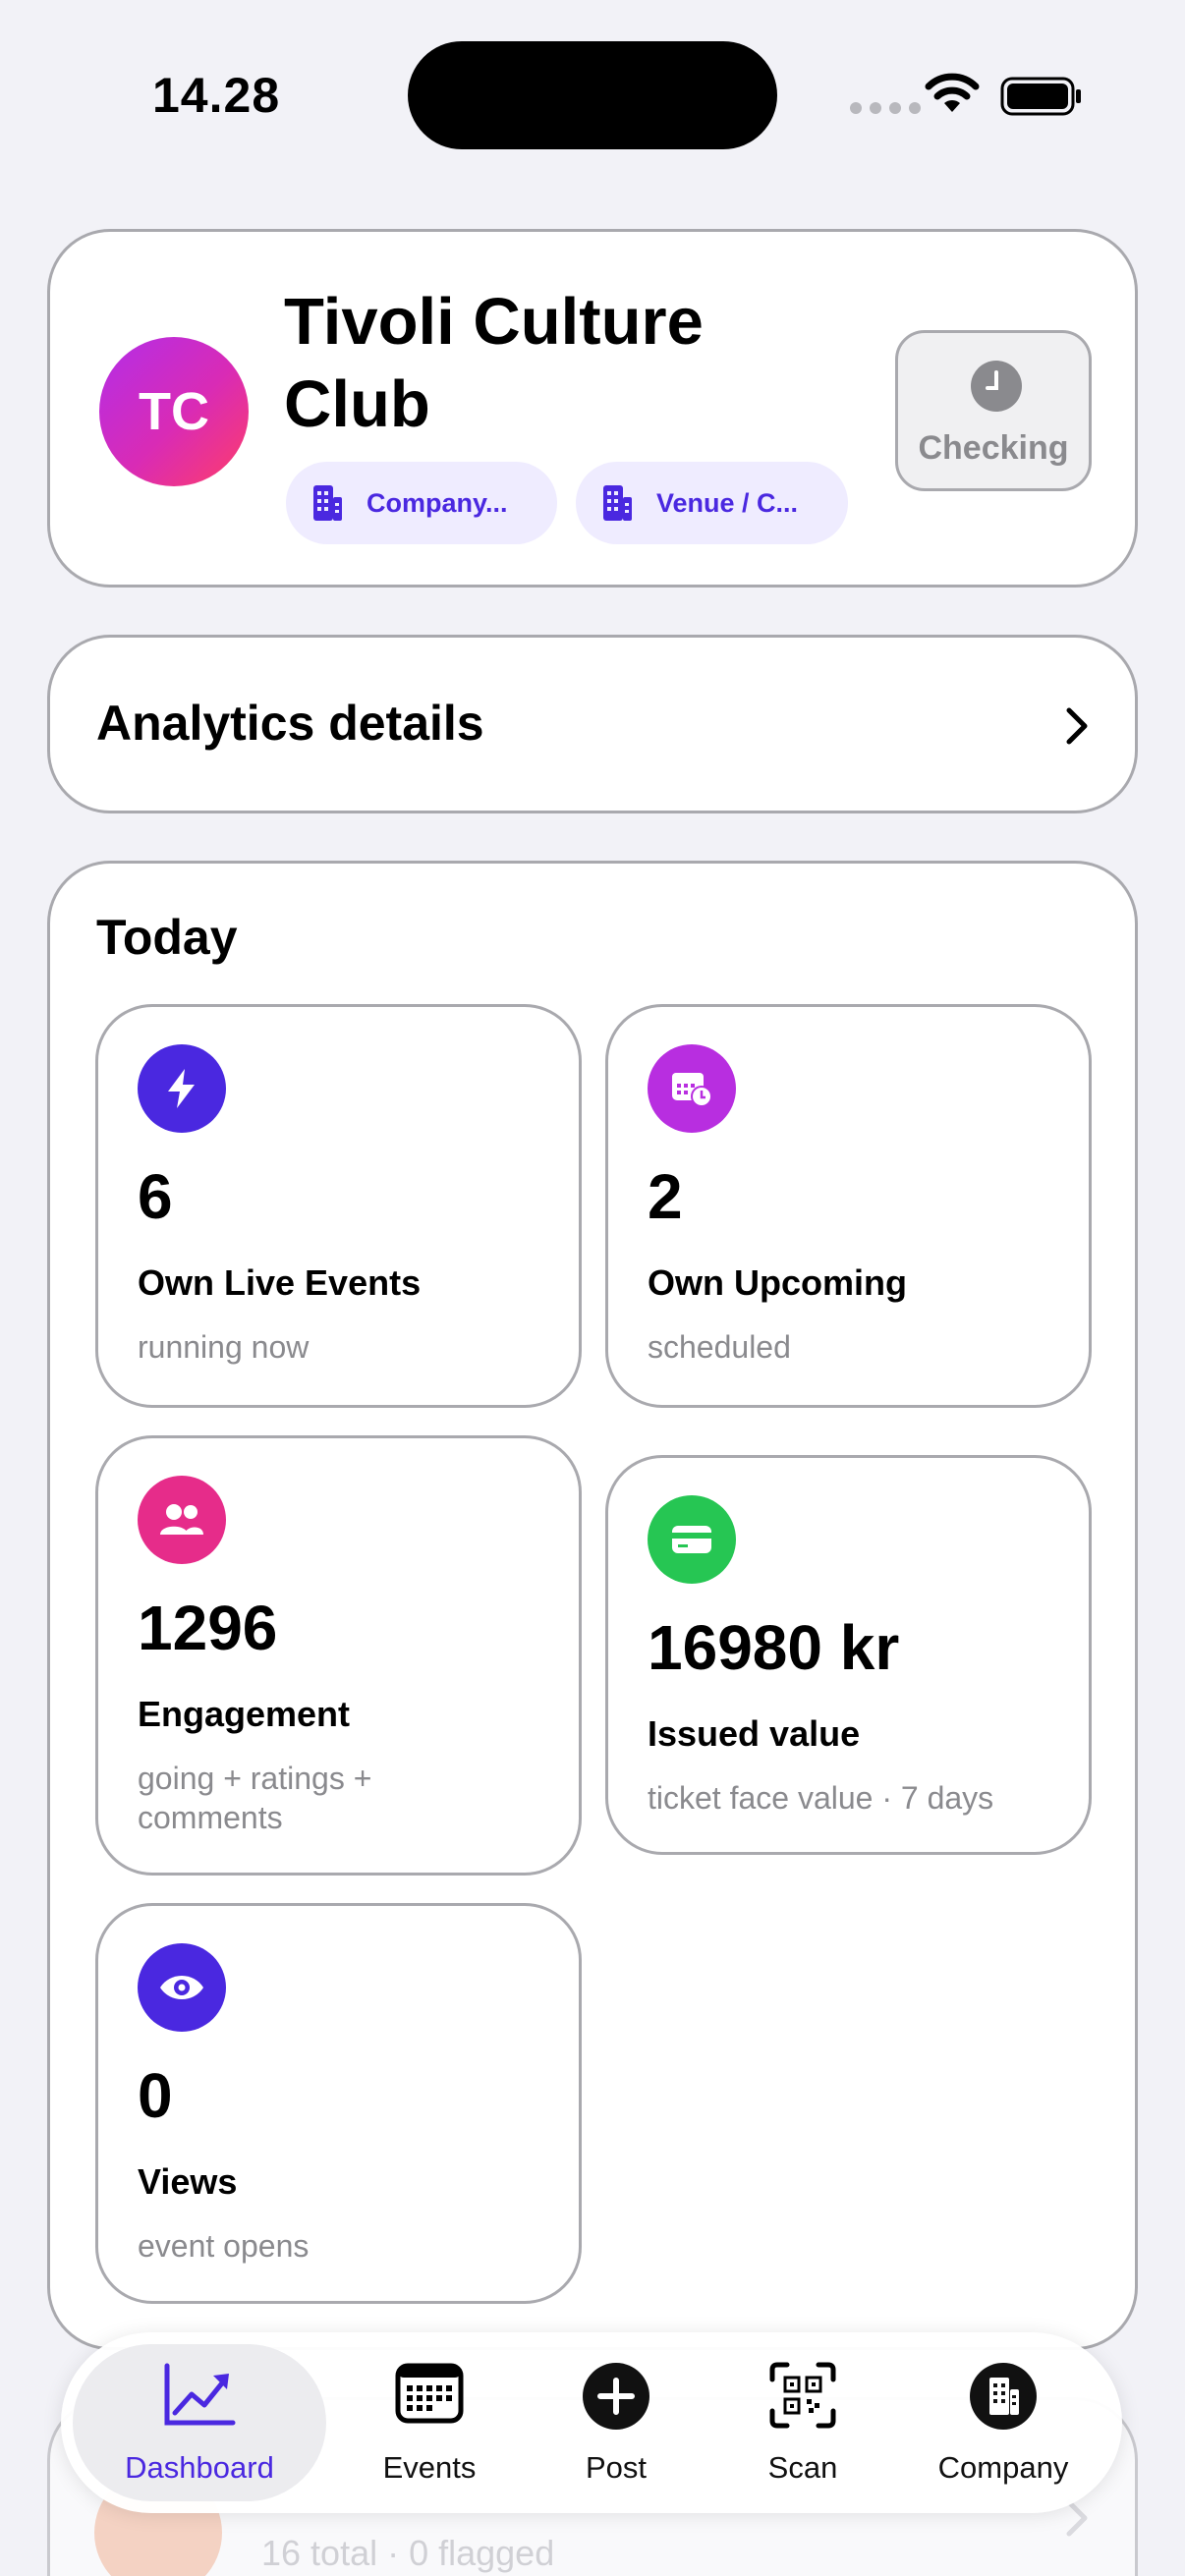  I want to click on stat-value: 16980 kr, so click(774, 1647).